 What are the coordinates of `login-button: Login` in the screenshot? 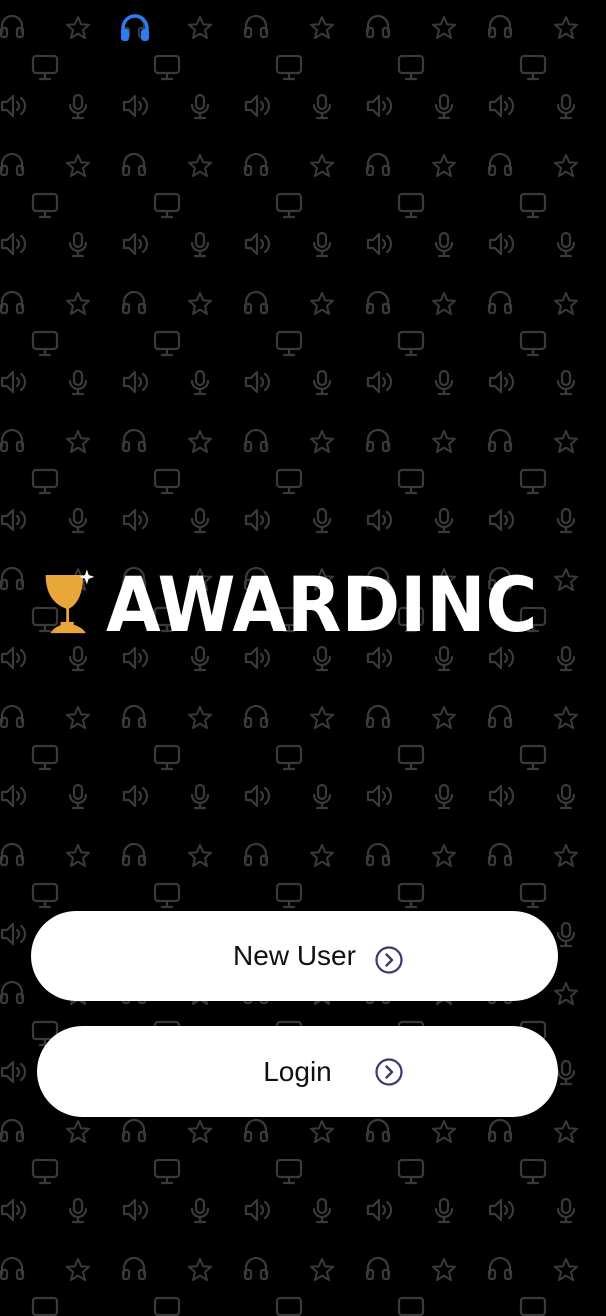 It's located at (297, 1071).